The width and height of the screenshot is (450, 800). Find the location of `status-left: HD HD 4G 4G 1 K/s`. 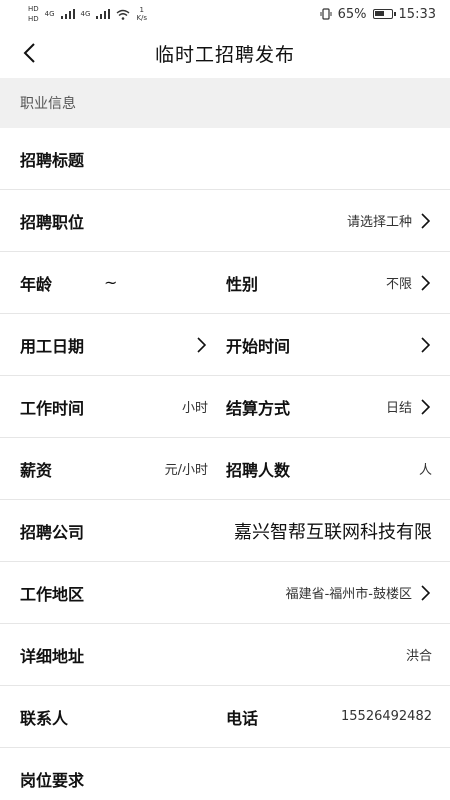

status-left: HD HD 4G 4G 1 K/s is located at coordinates (87, 14).